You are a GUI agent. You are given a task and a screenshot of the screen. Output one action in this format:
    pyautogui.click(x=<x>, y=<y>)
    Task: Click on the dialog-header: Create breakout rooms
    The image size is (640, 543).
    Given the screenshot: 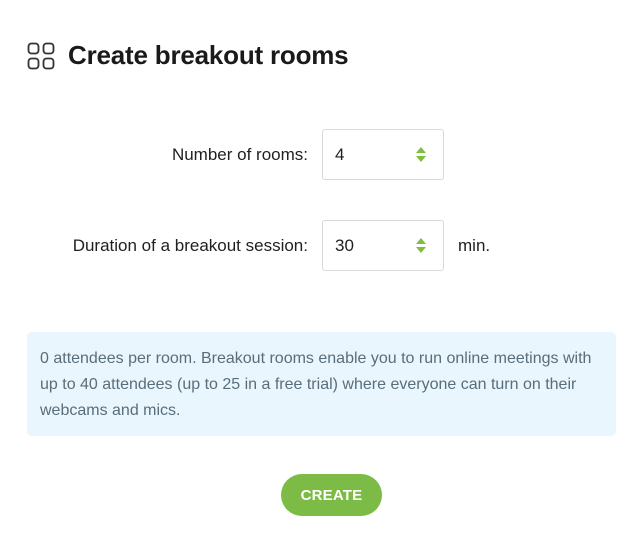 What is the action you would take?
    pyautogui.click(x=188, y=55)
    